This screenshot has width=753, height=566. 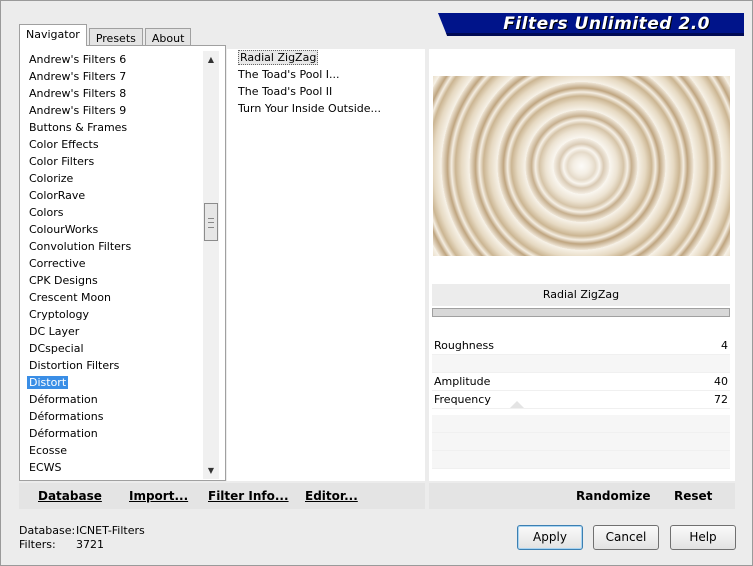 What do you see at coordinates (45, 467) in the screenshot?
I see `category-item-label: ECWS` at bounding box center [45, 467].